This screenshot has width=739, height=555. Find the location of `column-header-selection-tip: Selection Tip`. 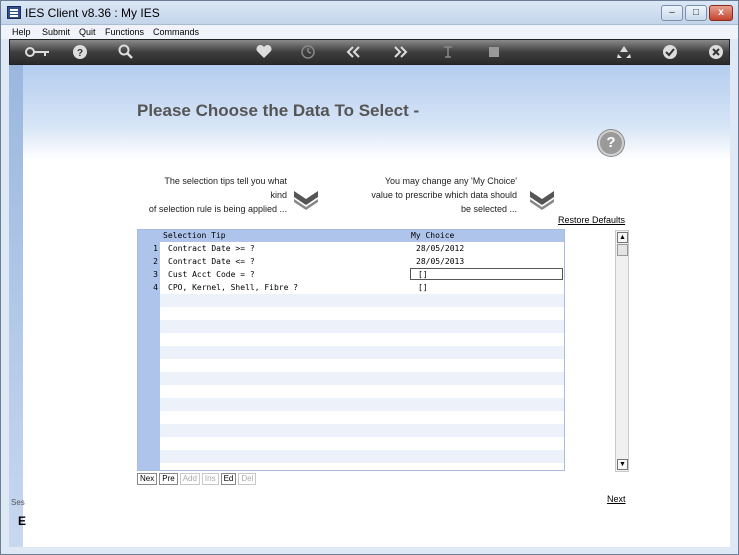

column-header-selection-tip: Selection Tip is located at coordinates (194, 235).